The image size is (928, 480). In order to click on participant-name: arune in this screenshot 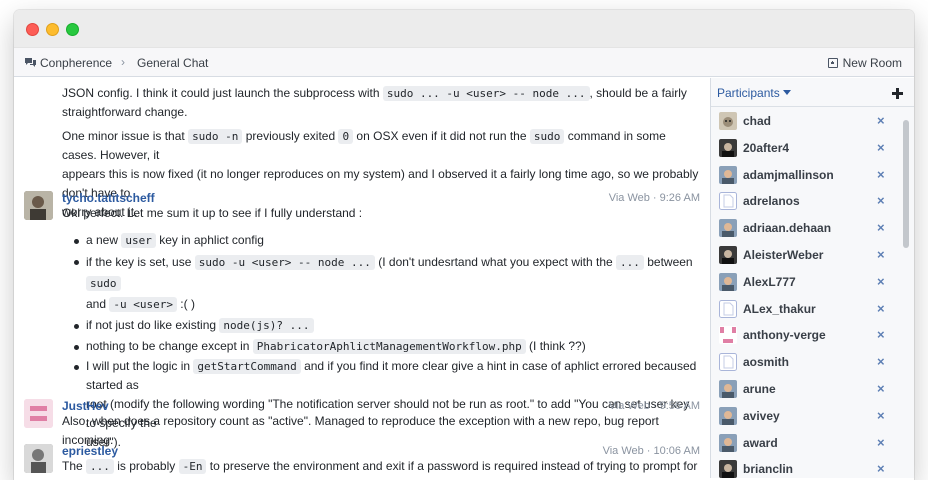, I will do `click(759, 389)`.